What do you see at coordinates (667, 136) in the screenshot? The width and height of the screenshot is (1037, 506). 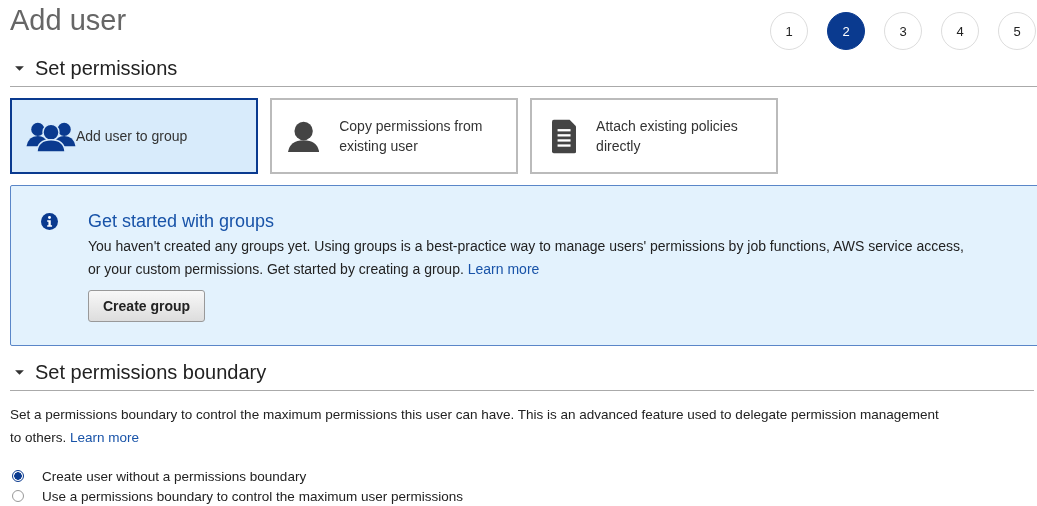 I see `option-label: Attach existing policies directly` at bounding box center [667, 136].